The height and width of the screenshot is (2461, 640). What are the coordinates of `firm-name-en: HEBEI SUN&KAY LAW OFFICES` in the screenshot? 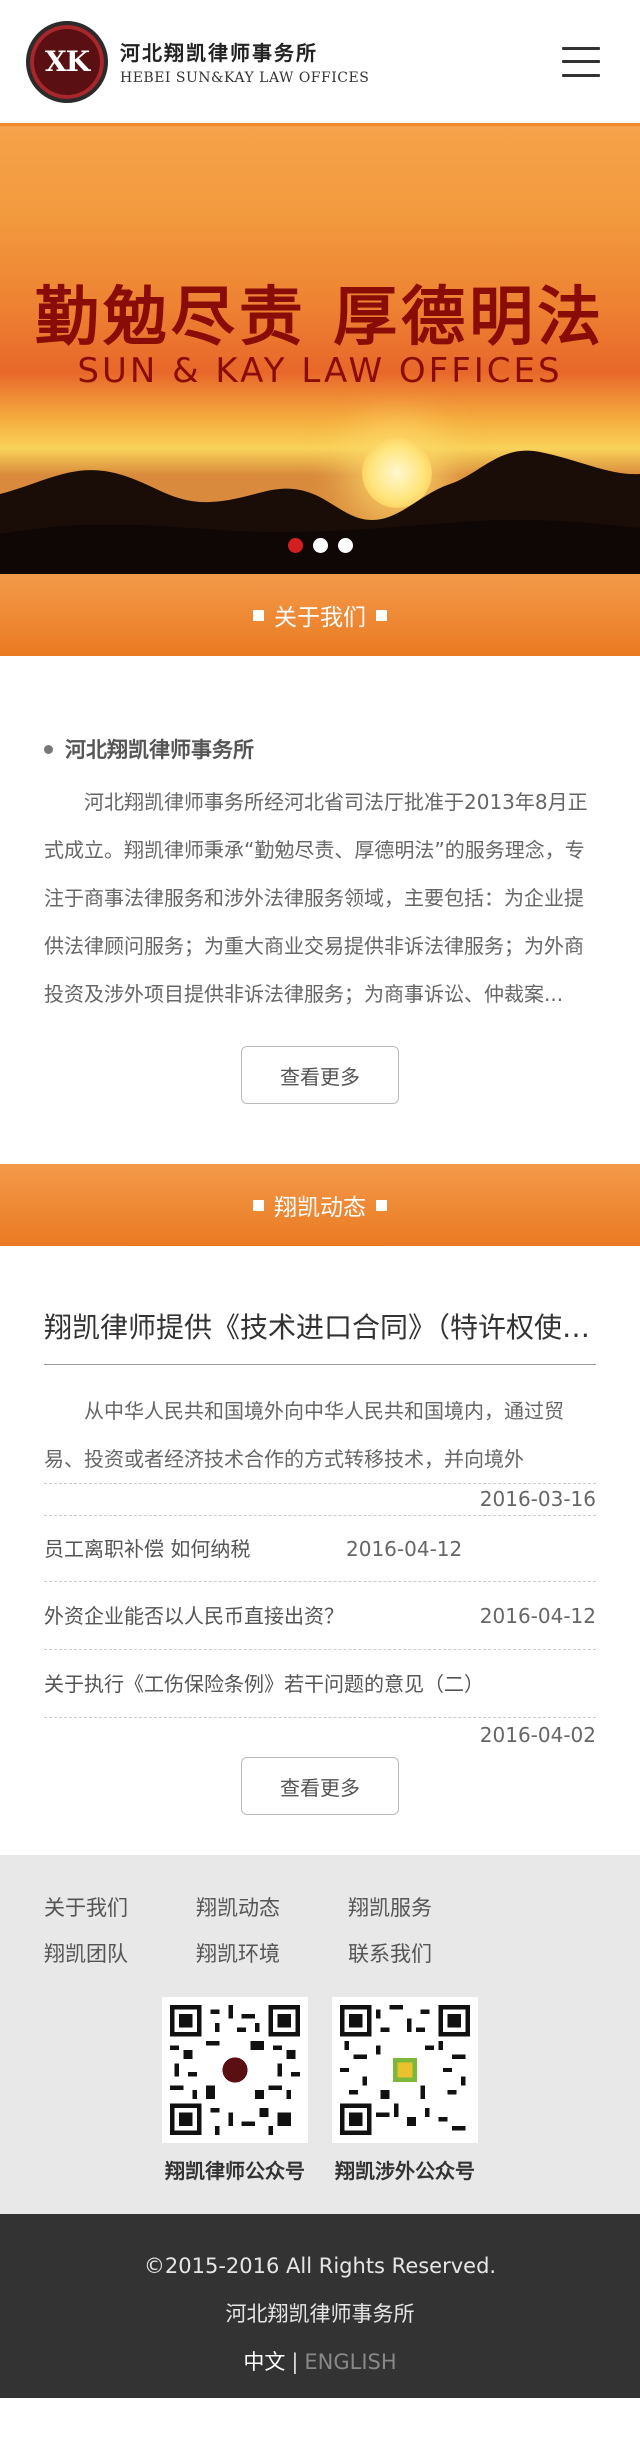 It's located at (245, 78).